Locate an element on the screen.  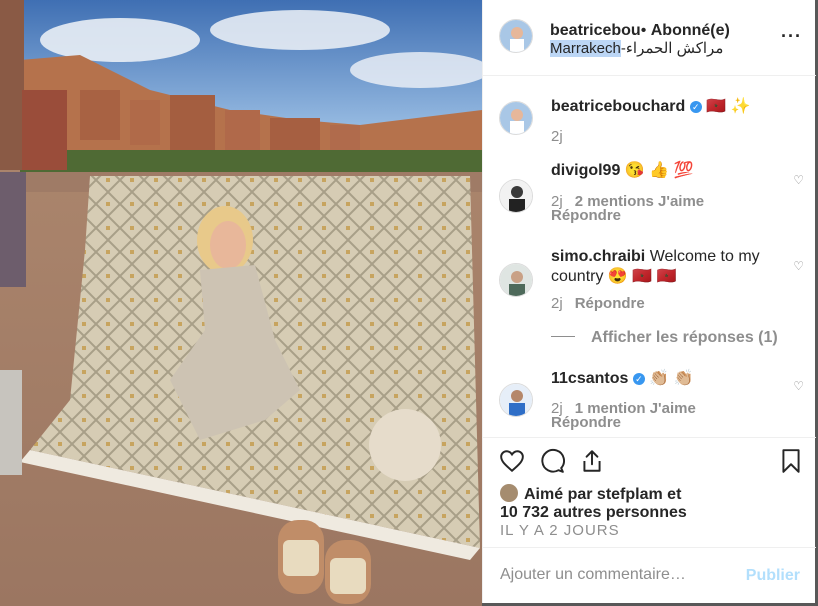
post-timestamp: IL Y A 2 JOURS is located at coordinates (560, 530).